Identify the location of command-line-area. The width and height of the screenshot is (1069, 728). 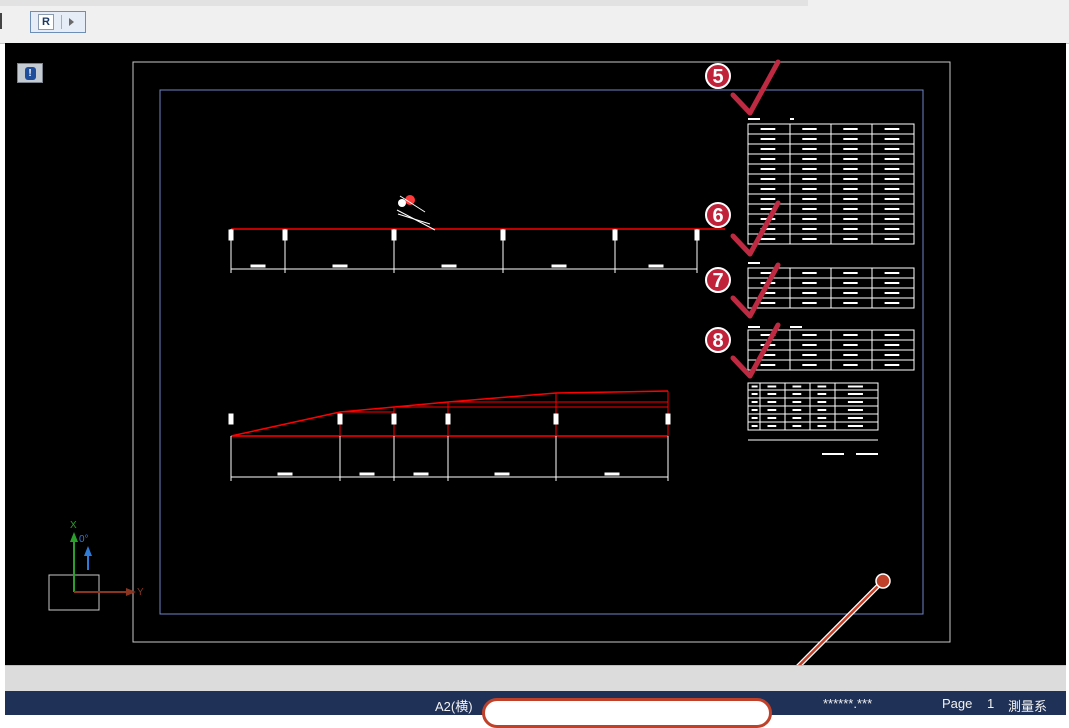
(535, 678).